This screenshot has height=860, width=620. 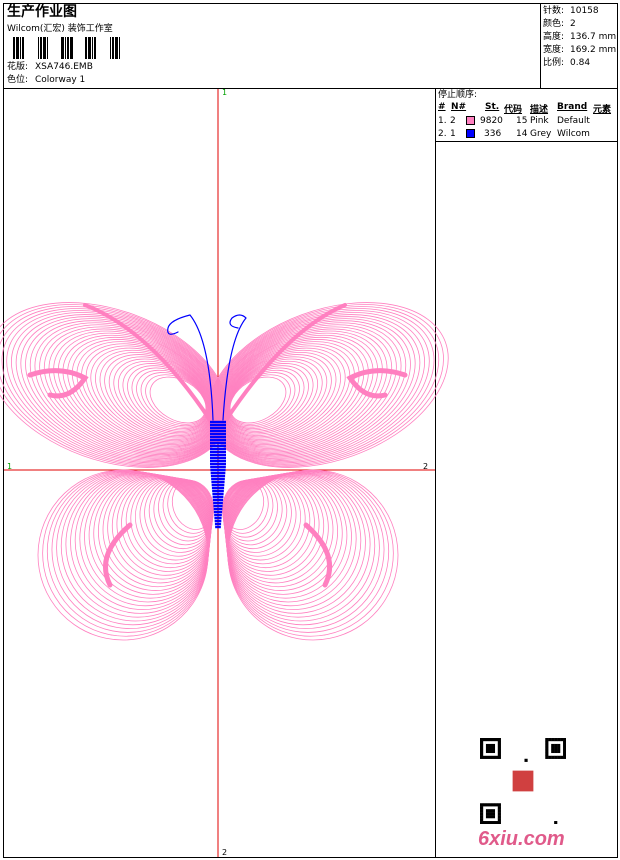 I want to click on qr-code-icon, so click(x=523, y=781).